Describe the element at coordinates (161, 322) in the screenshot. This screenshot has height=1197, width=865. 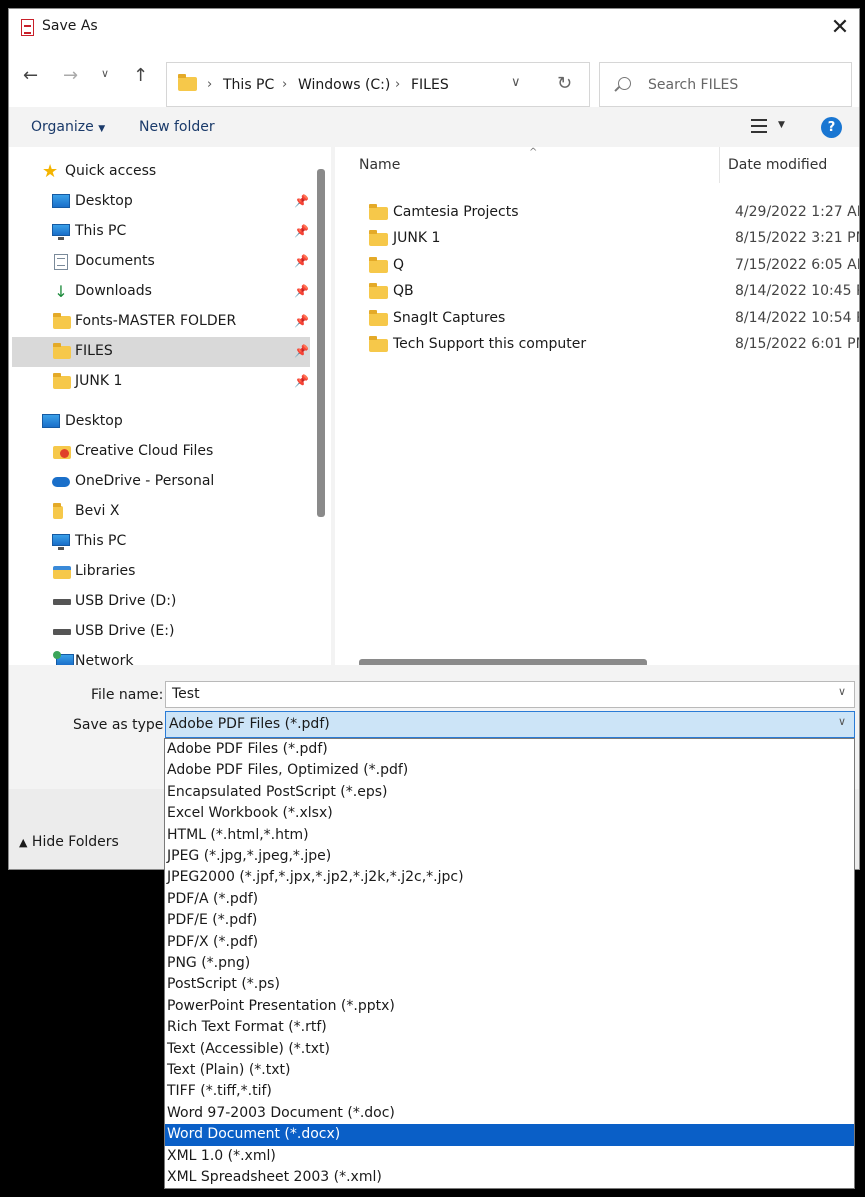
I see `nav-item-fonts-master-folder: Fonts-MASTER FOLDER 📌` at that location.